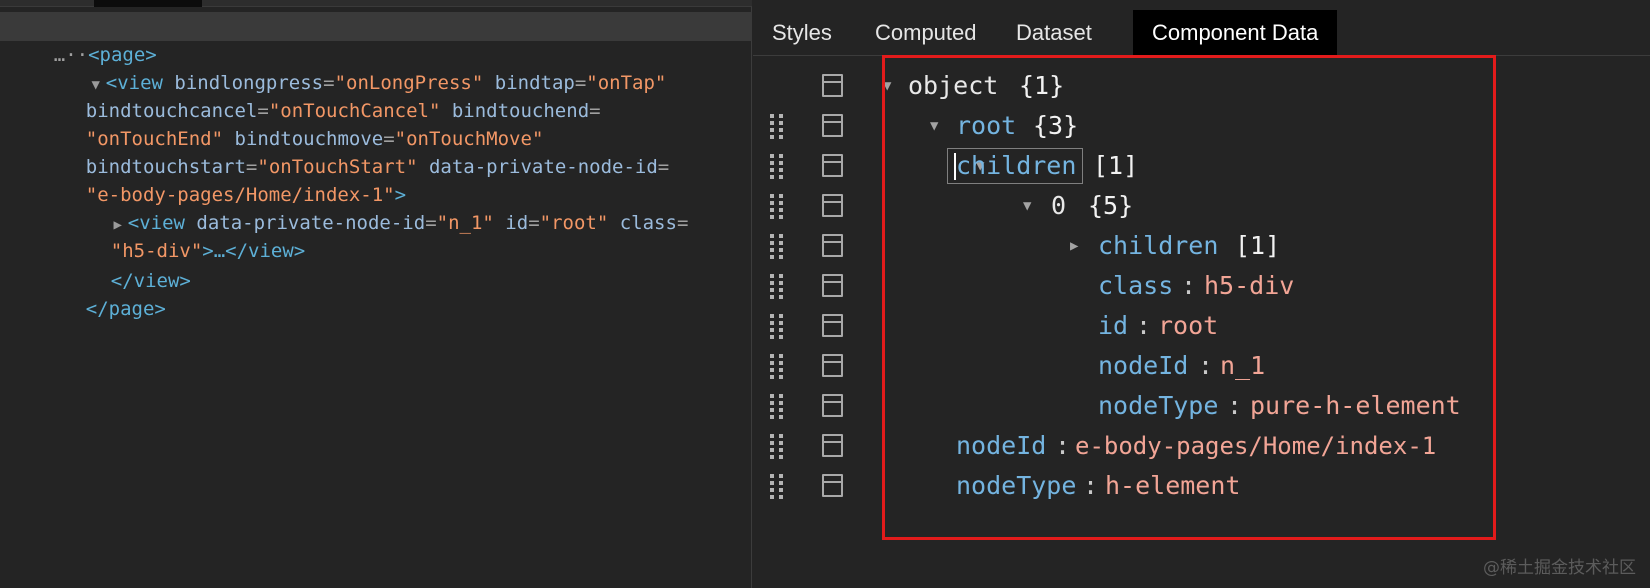 The image size is (1650, 588). What do you see at coordinates (185, 235) in the screenshot?
I see `dom-line-continued: "h5-div">…</view>` at bounding box center [185, 235].